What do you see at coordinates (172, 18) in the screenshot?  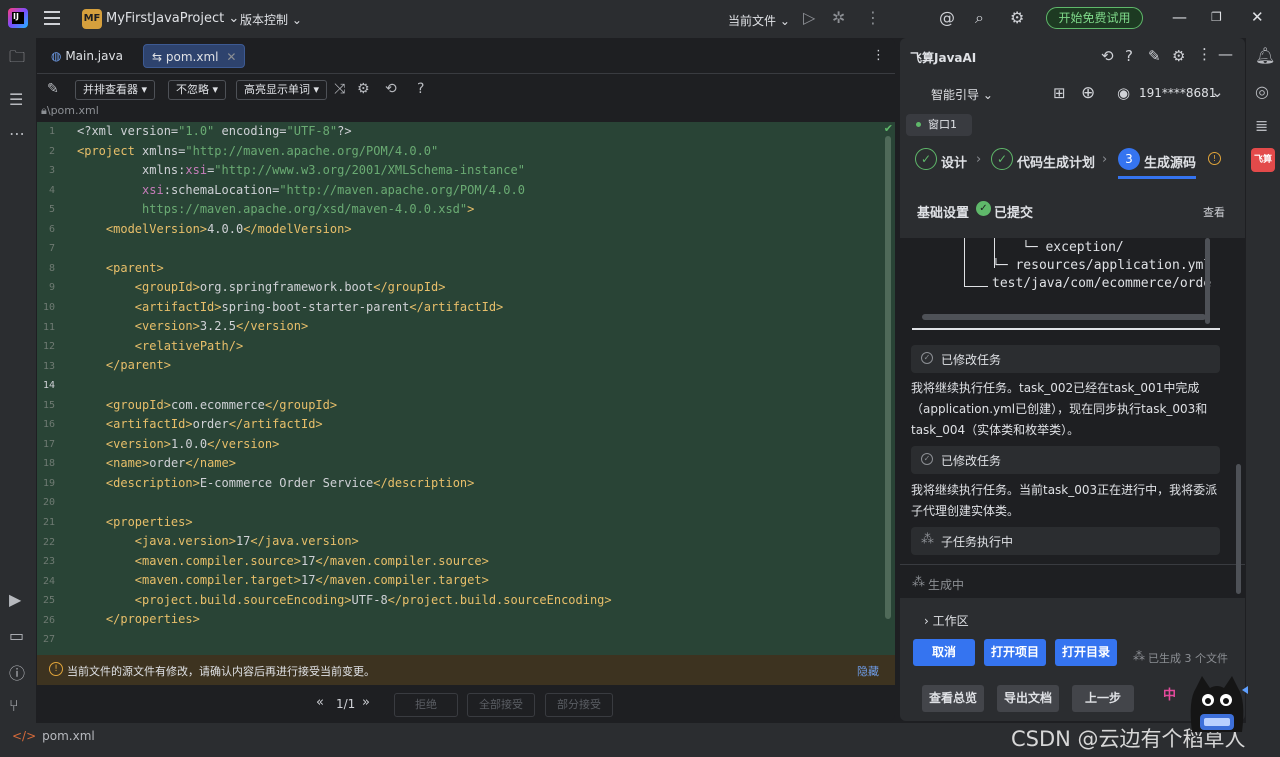 I see `project-selector: MyFirstJavaProject ⌄` at bounding box center [172, 18].